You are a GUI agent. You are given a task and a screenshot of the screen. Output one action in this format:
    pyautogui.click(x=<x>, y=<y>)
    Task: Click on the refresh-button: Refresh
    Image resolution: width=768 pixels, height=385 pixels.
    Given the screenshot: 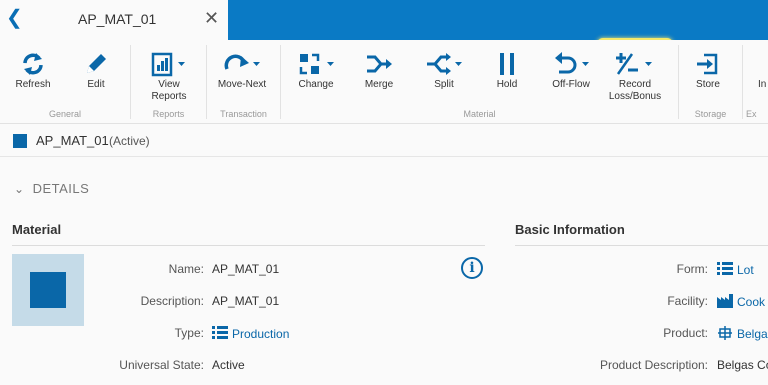 What is the action you would take?
    pyautogui.click(x=33, y=78)
    